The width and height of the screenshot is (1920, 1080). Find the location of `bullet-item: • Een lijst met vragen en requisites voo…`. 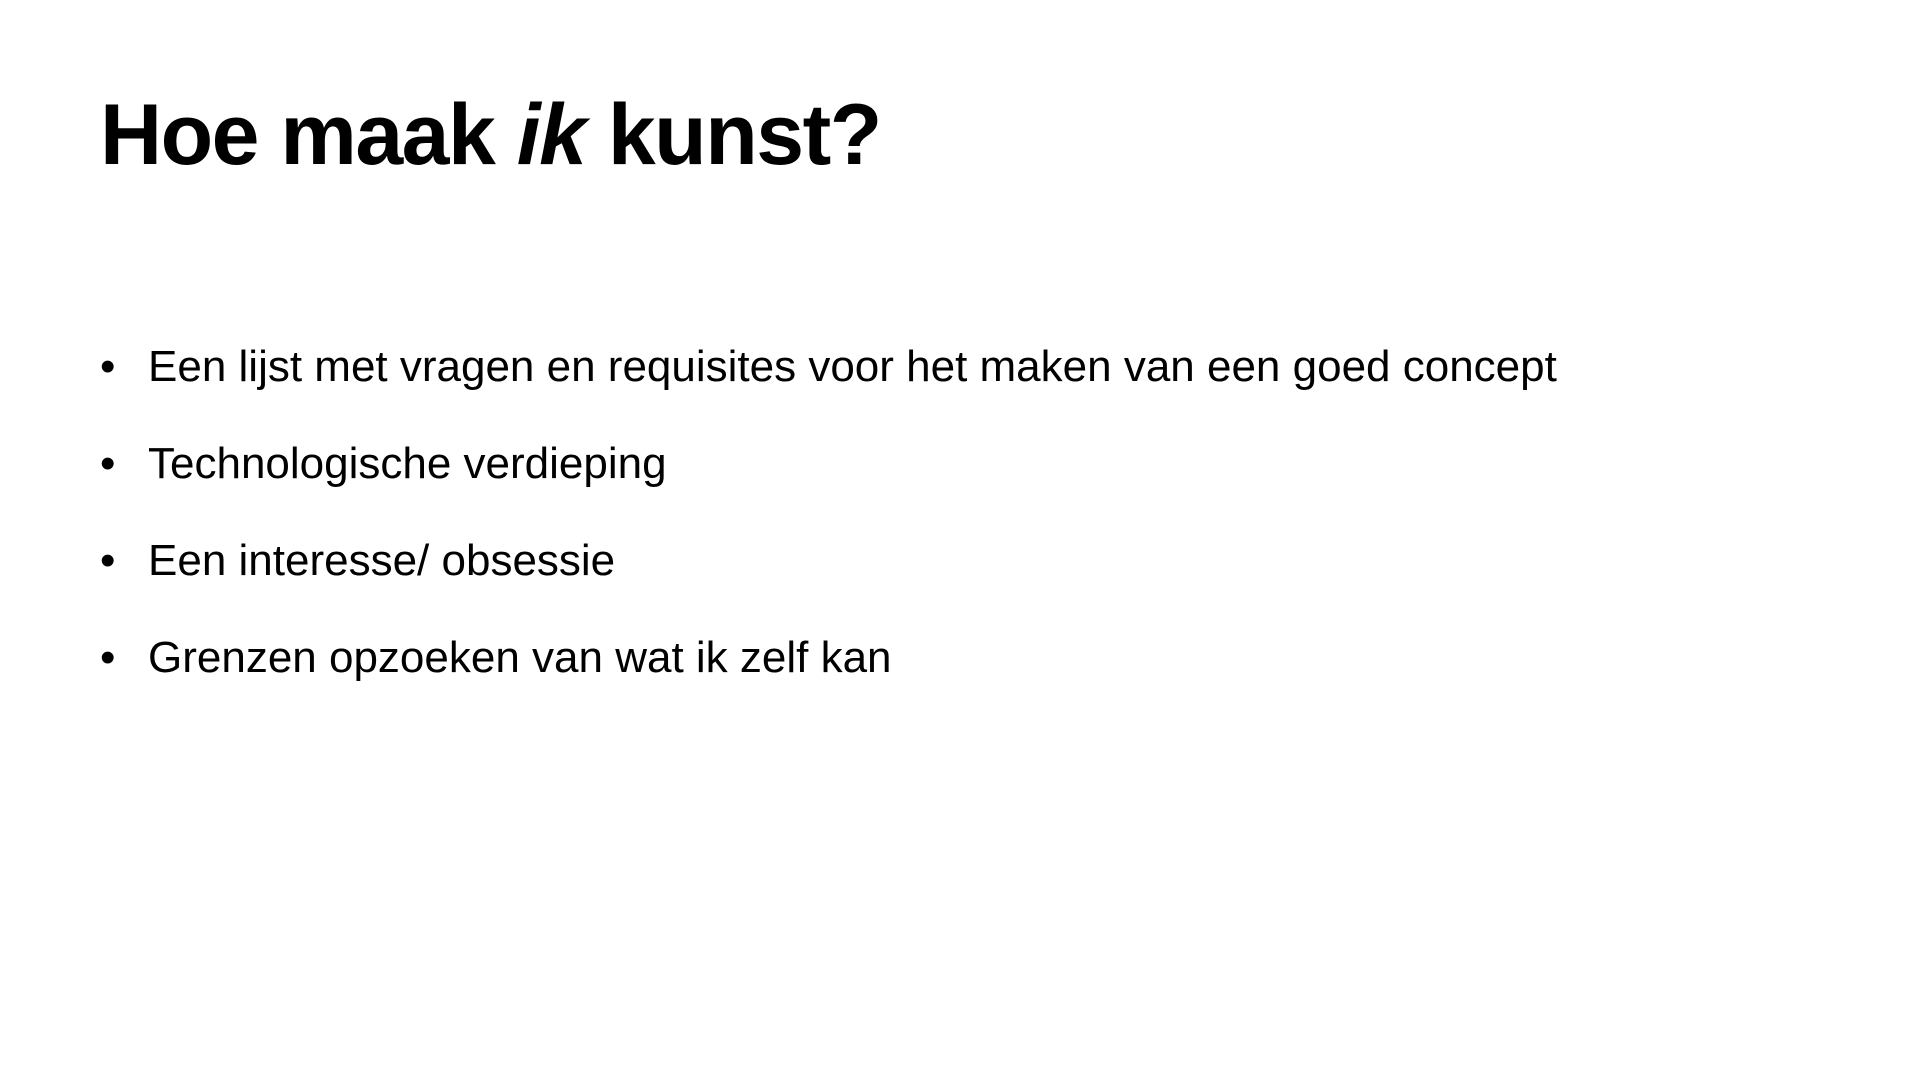

bullet-item: • Een lijst met vragen en requisites voo… is located at coordinates (828, 367).